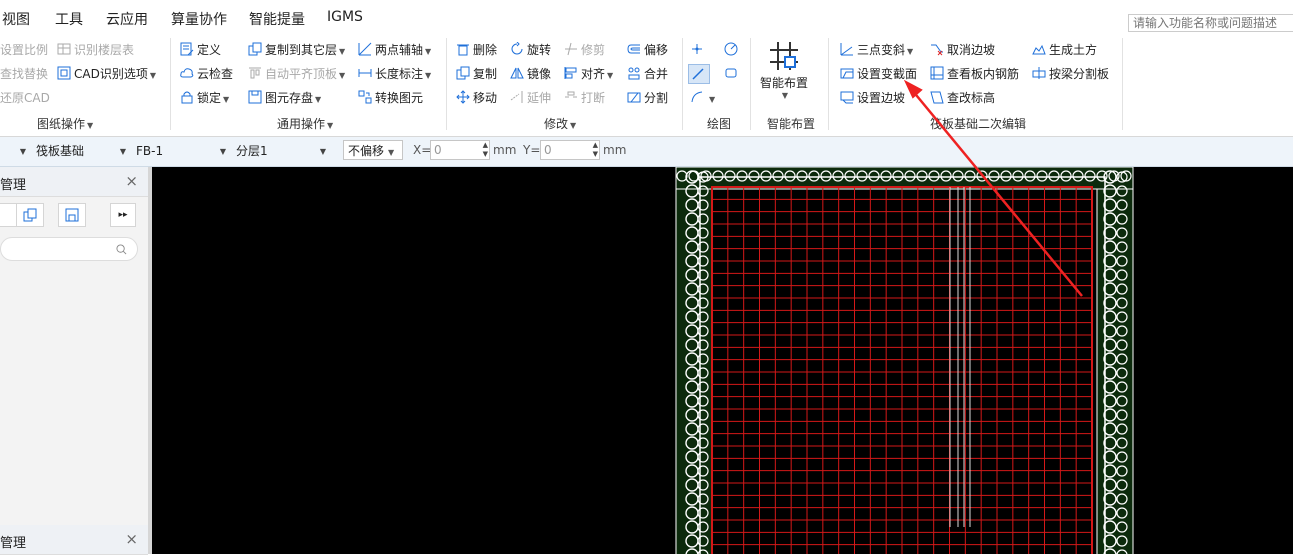  I want to click on group-label-smart: 智能布置, so click(791, 124).